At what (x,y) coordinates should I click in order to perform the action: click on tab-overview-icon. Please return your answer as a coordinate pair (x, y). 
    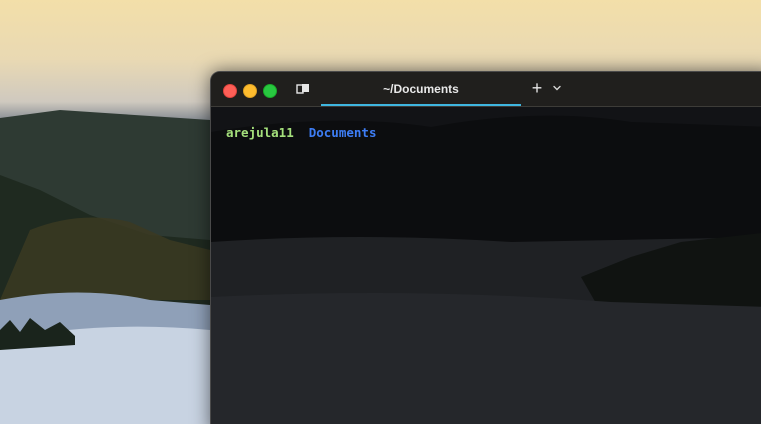
    Looking at the image, I should click on (303, 89).